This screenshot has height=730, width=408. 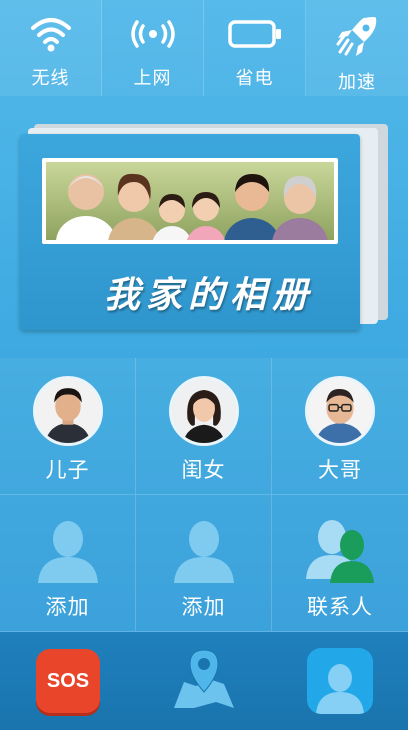 I want to click on toggle-label: 加速, so click(x=357, y=82).